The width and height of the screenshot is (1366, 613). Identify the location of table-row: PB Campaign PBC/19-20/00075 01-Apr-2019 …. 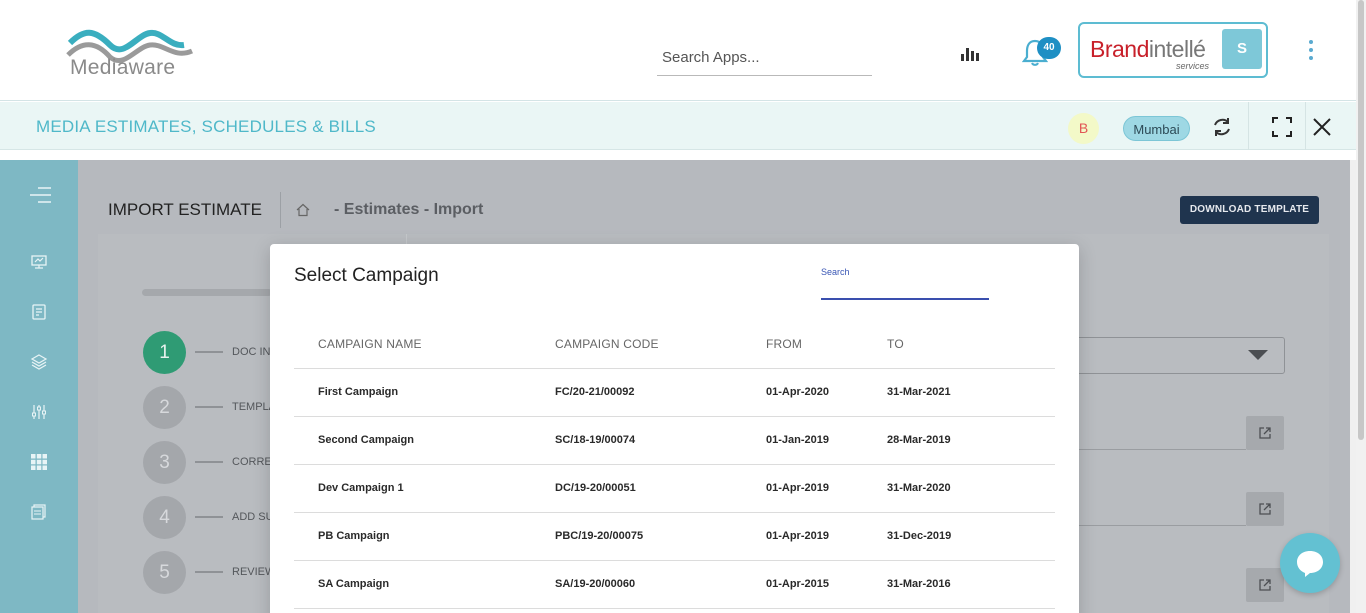
(674, 536).